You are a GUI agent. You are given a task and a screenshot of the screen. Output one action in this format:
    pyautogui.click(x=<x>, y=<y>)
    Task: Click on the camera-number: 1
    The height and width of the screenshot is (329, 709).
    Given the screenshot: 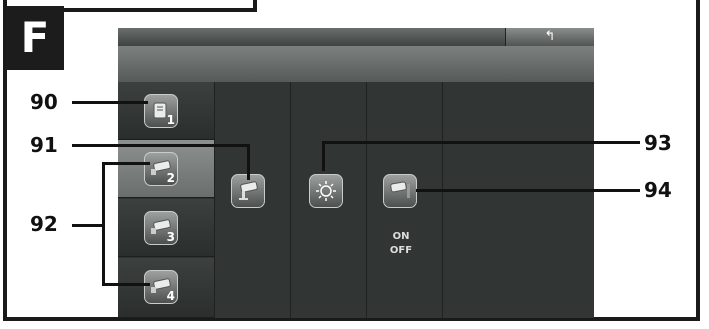 What is the action you would take?
    pyautogui.click(x=170, y=120)
    